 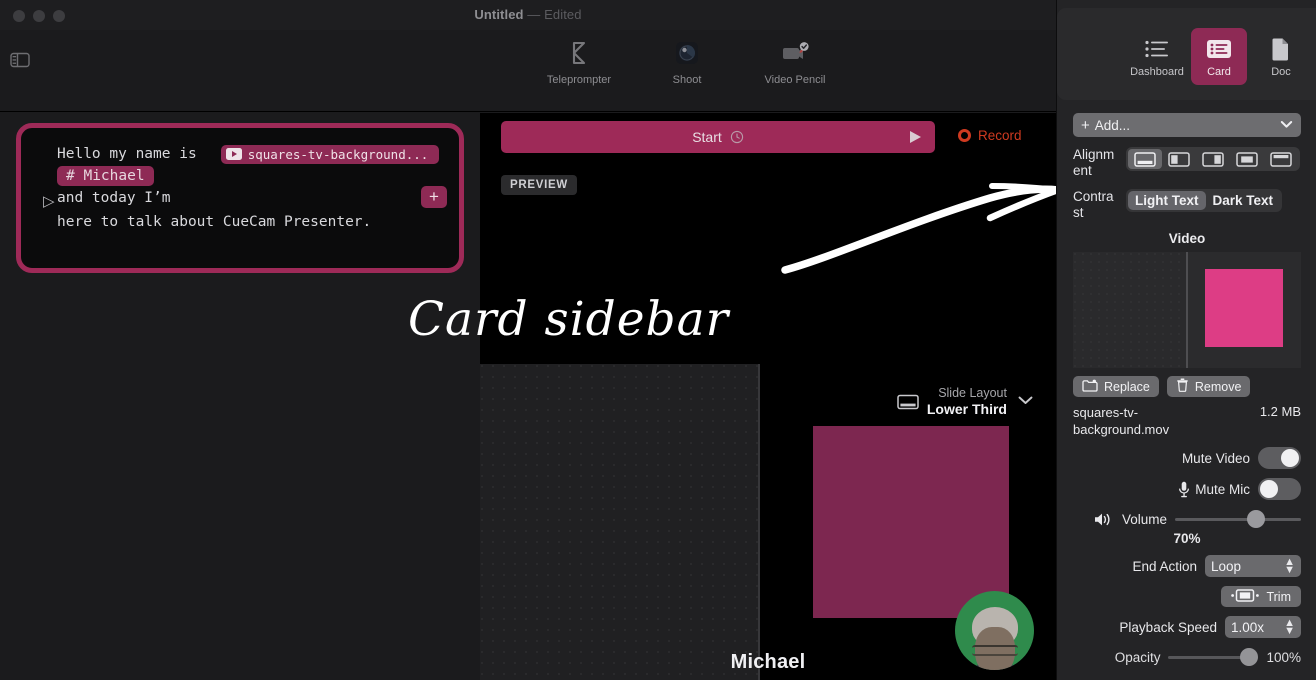 I want to click on volume-label: Volume, so click(x=1144, y=519).